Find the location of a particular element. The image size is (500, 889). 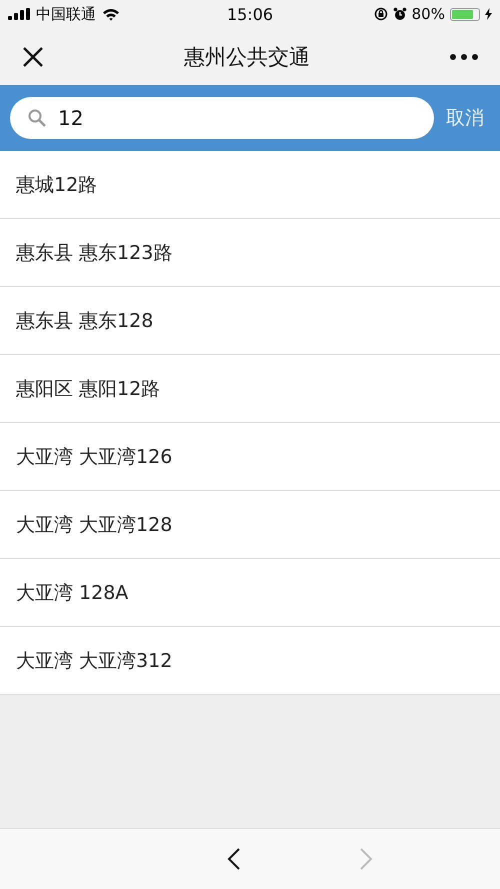

result-item: 大亚湾 大亚湾126 is located at coordinates (250, 457).